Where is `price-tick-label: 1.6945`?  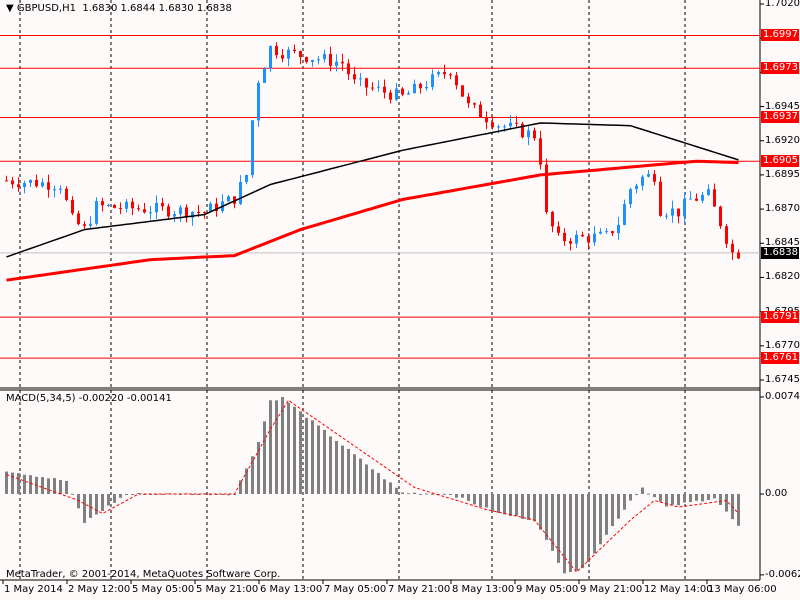 price-tick-label: 1.6945 is located at coordinates (782, 106).